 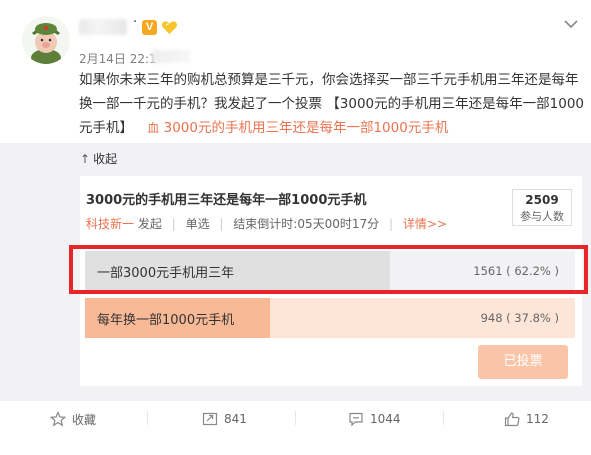 What do you see at coordinates (330, 318) in the screenshot?
I see `poll-option-2: 每年换一部1000元手机 948 ( 37.8% )` at bounding box center [330, 318].